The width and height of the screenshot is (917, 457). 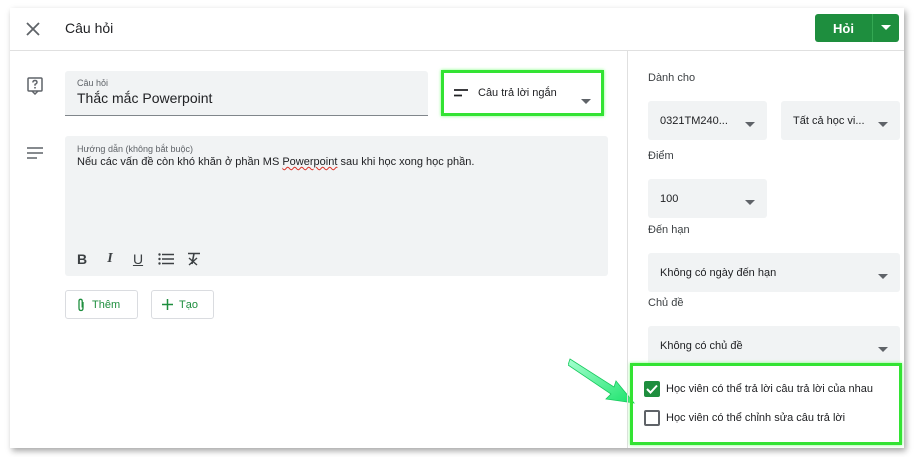 I want to click on page-title: Câu hỏi, so click(x=89, y=28).